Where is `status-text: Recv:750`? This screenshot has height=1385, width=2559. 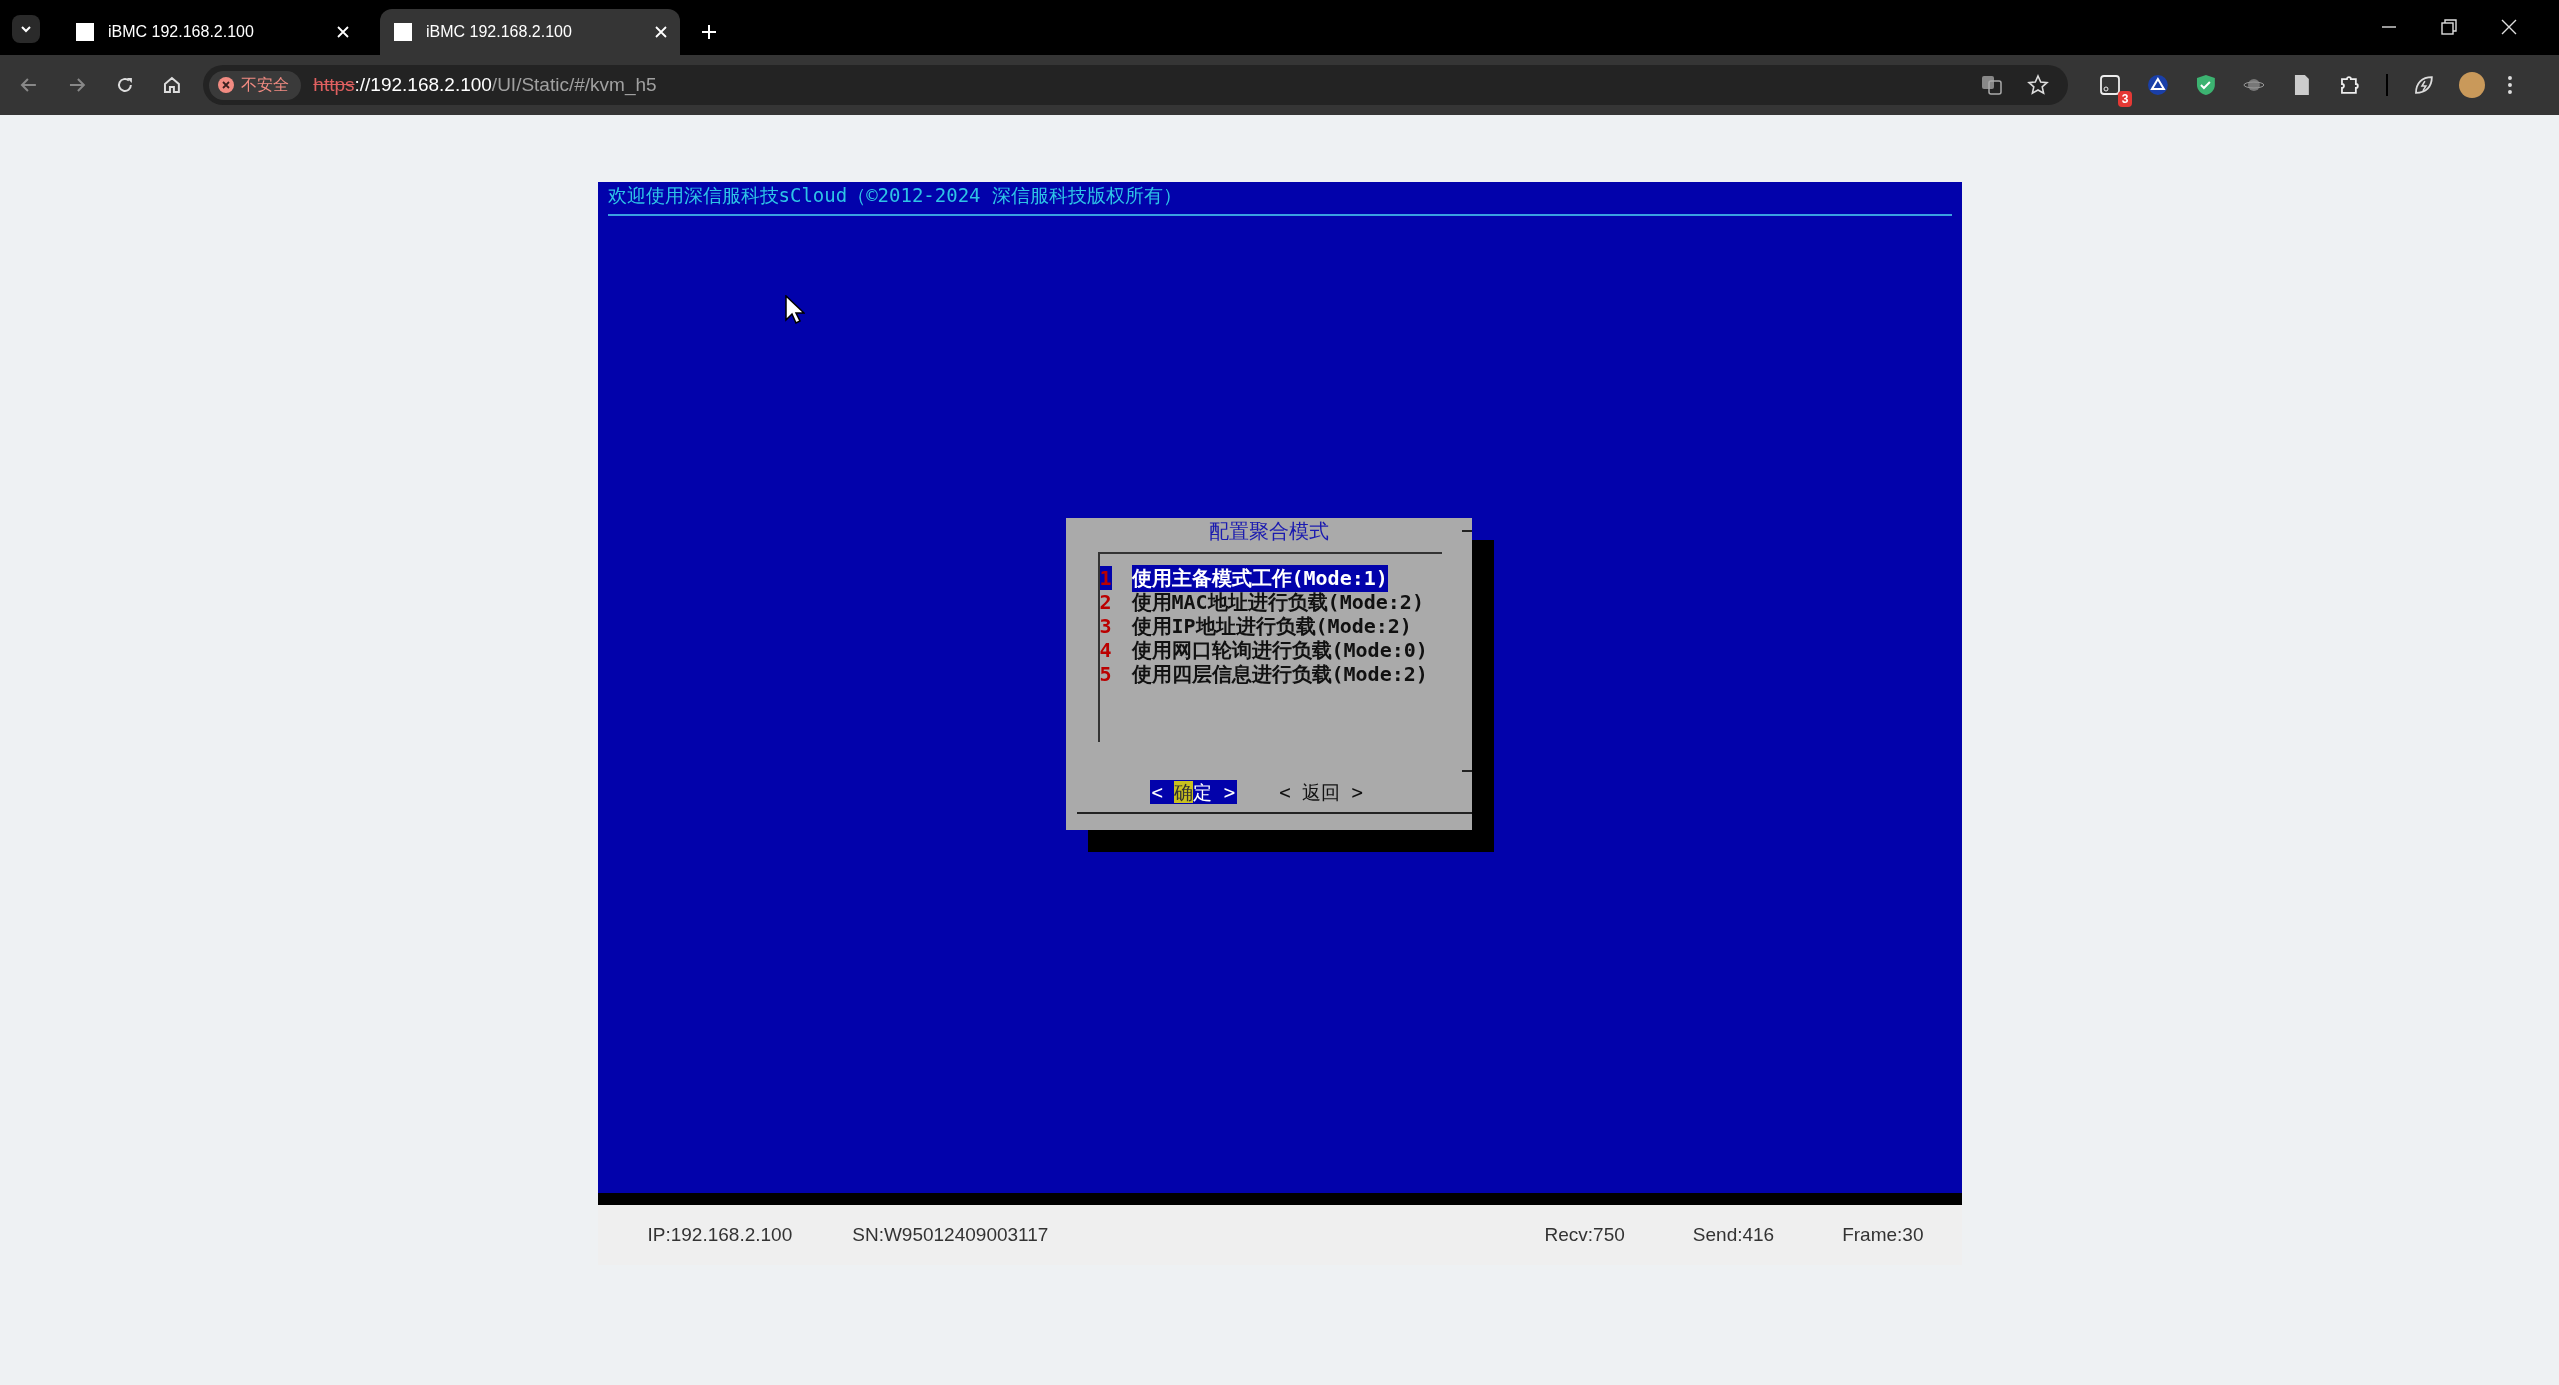
status-text: Recv:750 is located at coordinates (1584, 1235).